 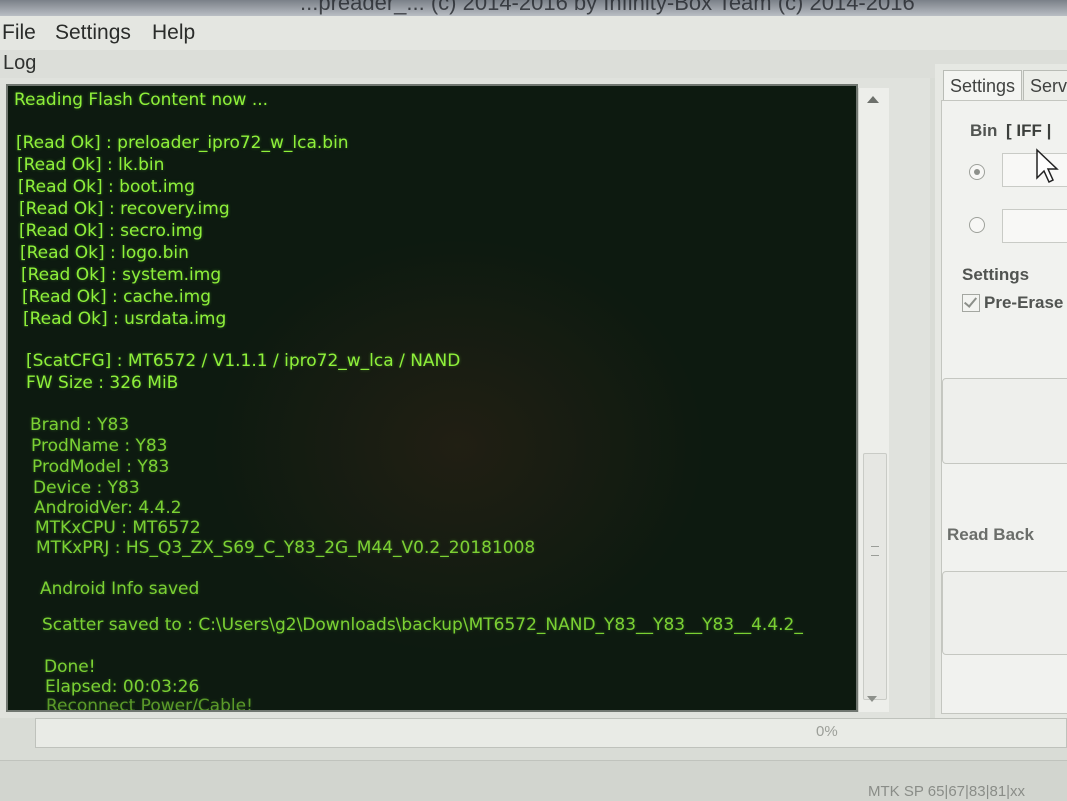 I want to click on tab-content: Bin [ IFF | Settings Pre-Erase Read Back, so click(x=1004, y=407).